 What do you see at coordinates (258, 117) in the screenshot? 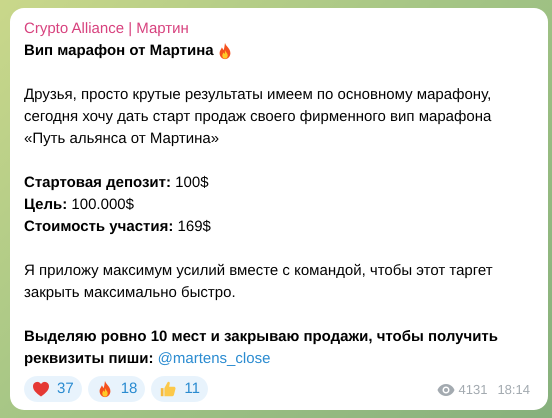
I see `message-text: Друзья, просто крутые результаты имеем по основному марафону, сегодня хочу дать старт продаж своего фирменного вип марафона «Путь альянса от Мартина»` at bounding box center [258, 117].